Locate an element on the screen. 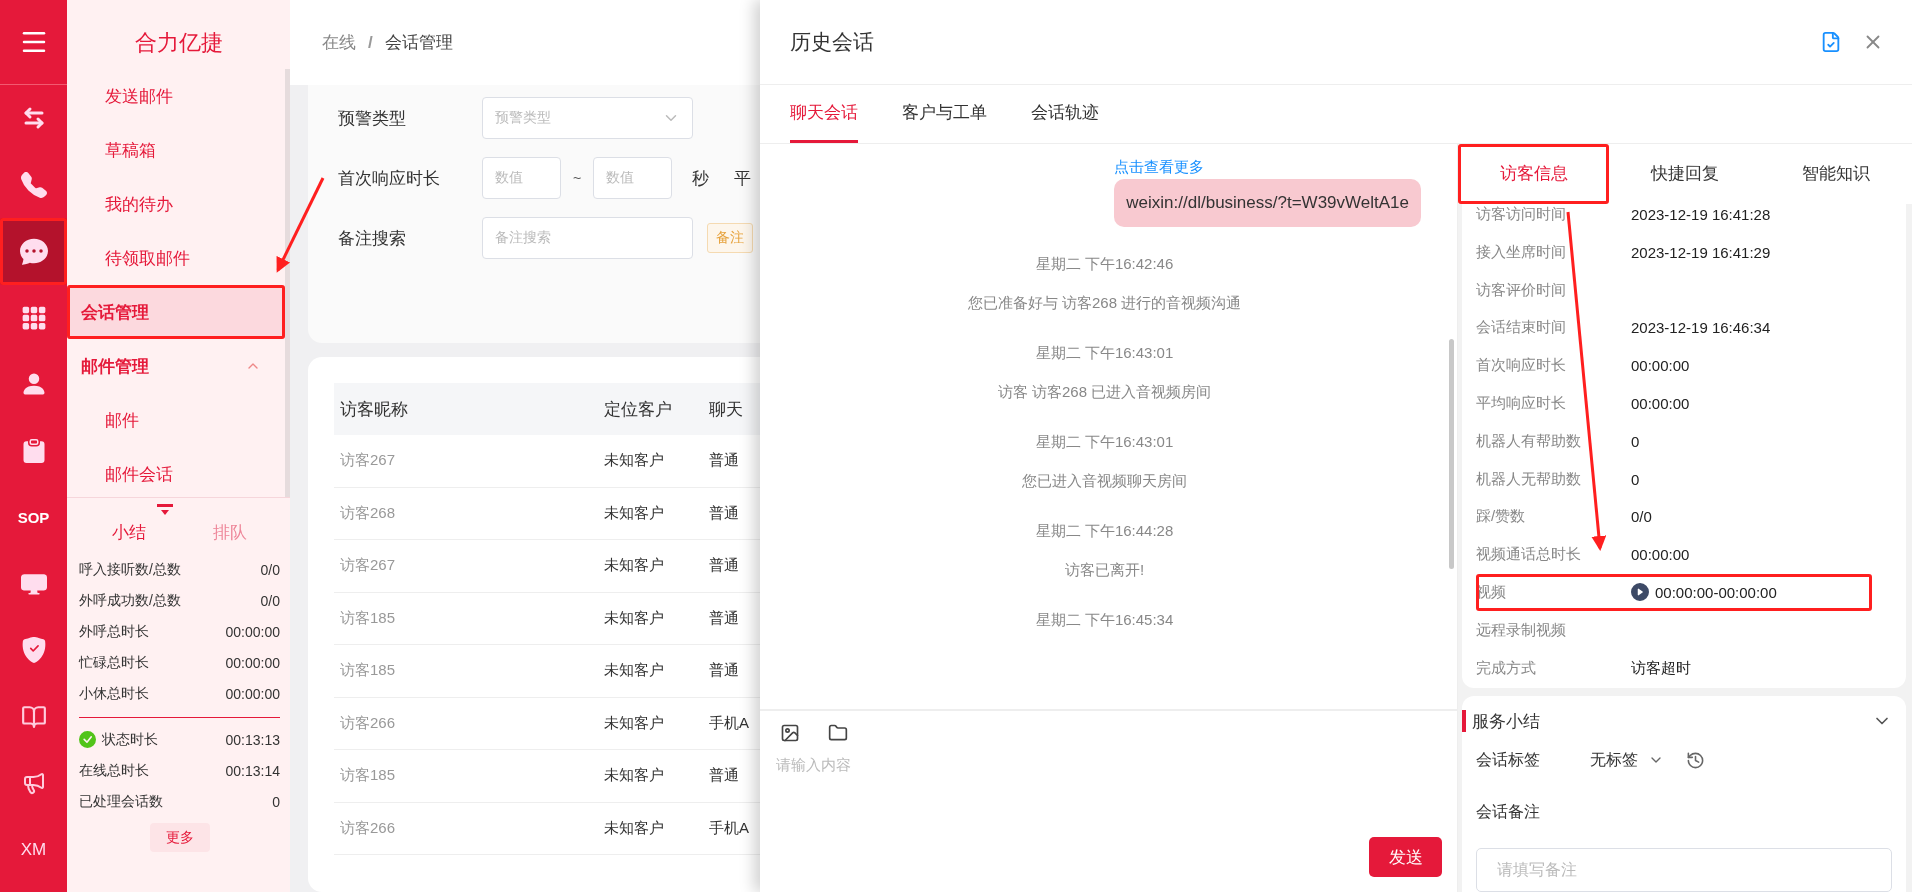  info-value: 0/0 is located at coordinates (1641, 517).